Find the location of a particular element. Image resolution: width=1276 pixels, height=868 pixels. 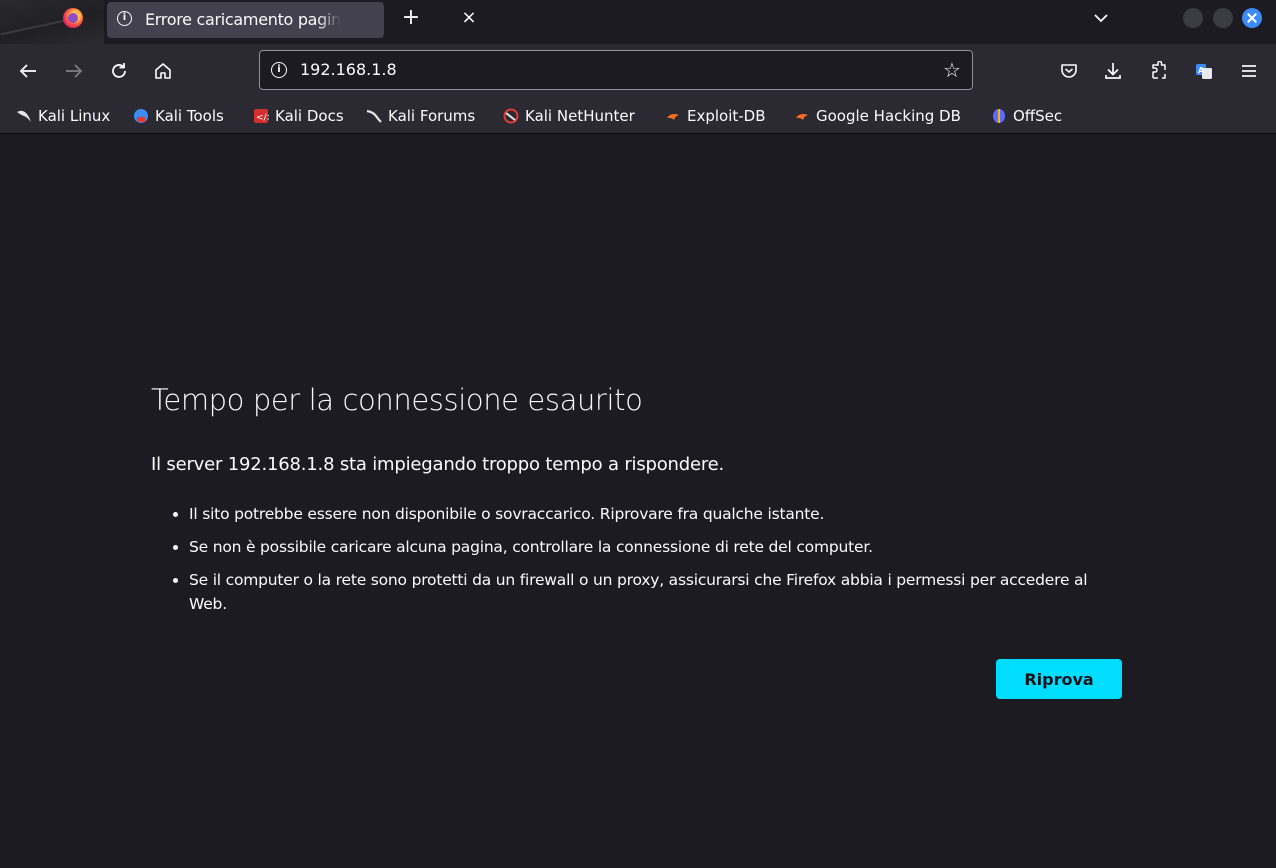

forward-button is located at coordinates (74, 71).